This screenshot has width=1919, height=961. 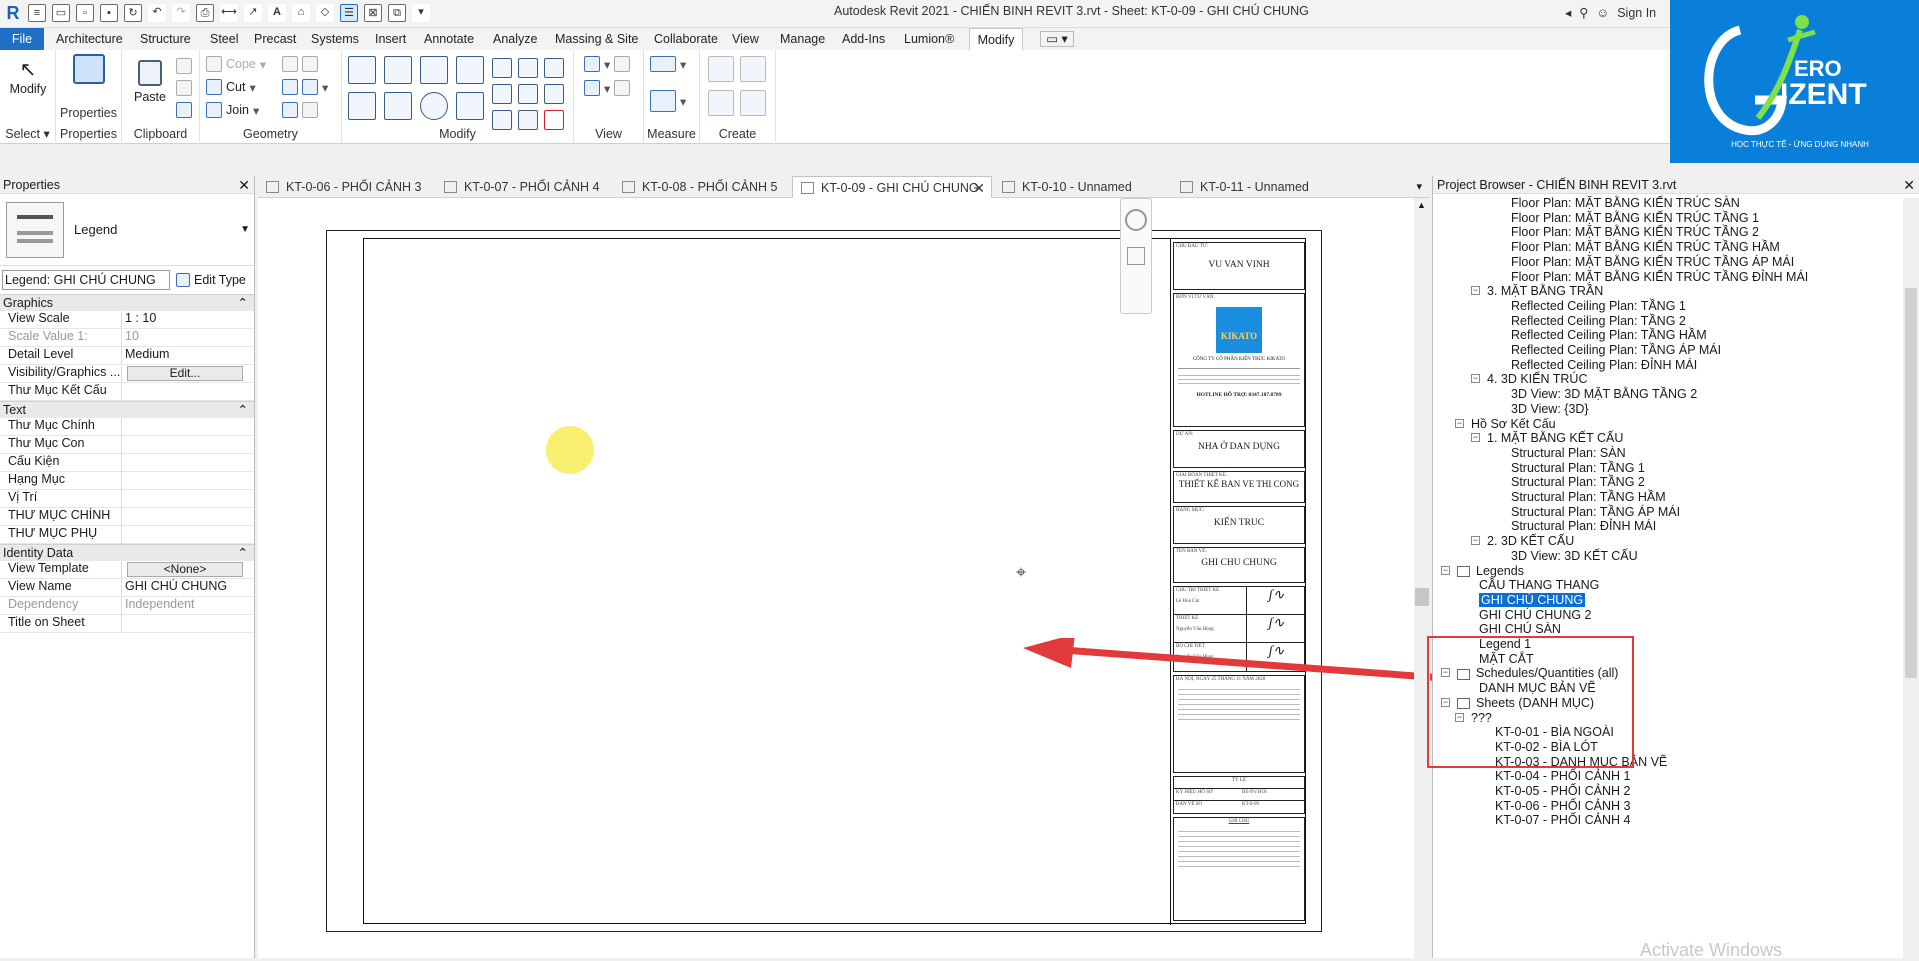 What do you see at coordinates (434, 106) in the screenshot?
I see `rotate-icon` at bounding box center [434, 106].